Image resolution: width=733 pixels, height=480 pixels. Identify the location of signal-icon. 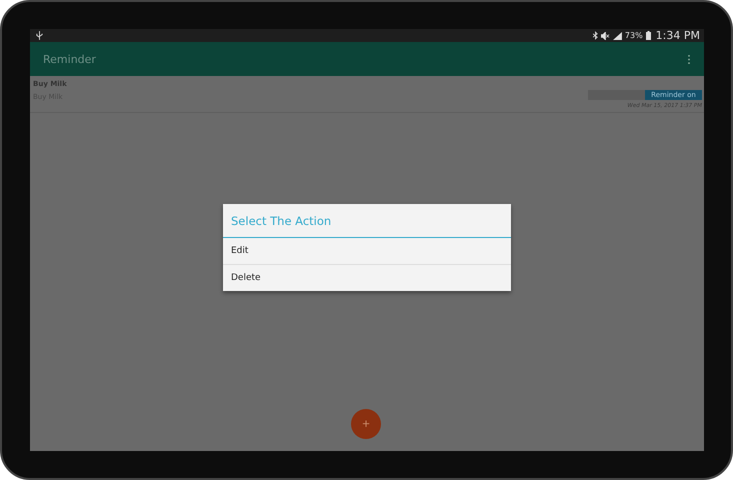
(617, 36).